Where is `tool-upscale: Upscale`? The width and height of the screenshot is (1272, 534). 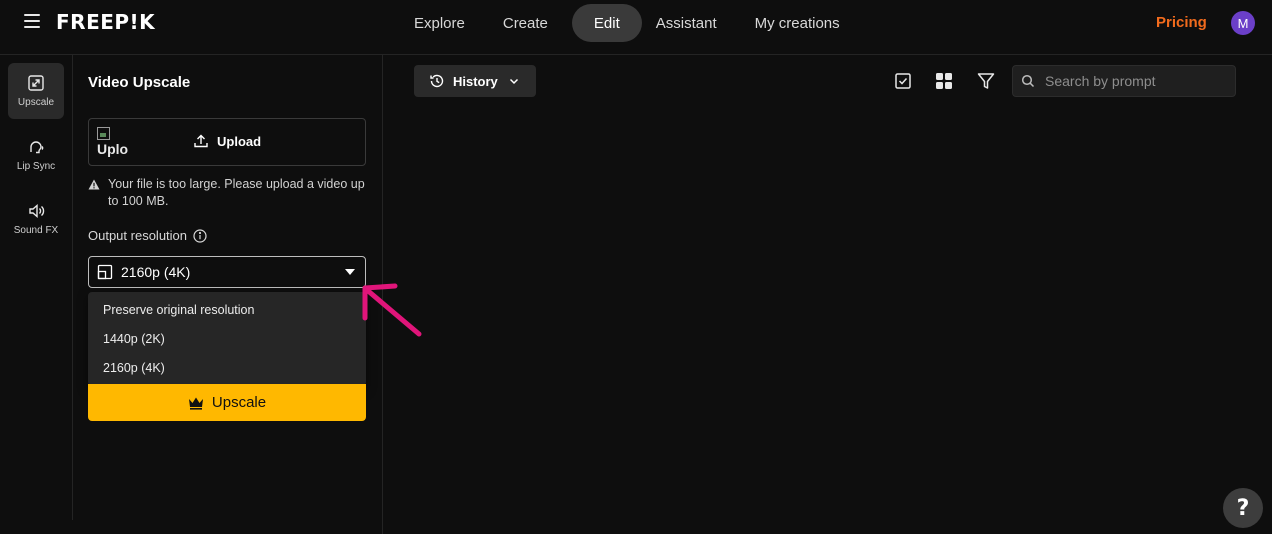 tool-upscale: Upscale is located at coordinates (36, 91).